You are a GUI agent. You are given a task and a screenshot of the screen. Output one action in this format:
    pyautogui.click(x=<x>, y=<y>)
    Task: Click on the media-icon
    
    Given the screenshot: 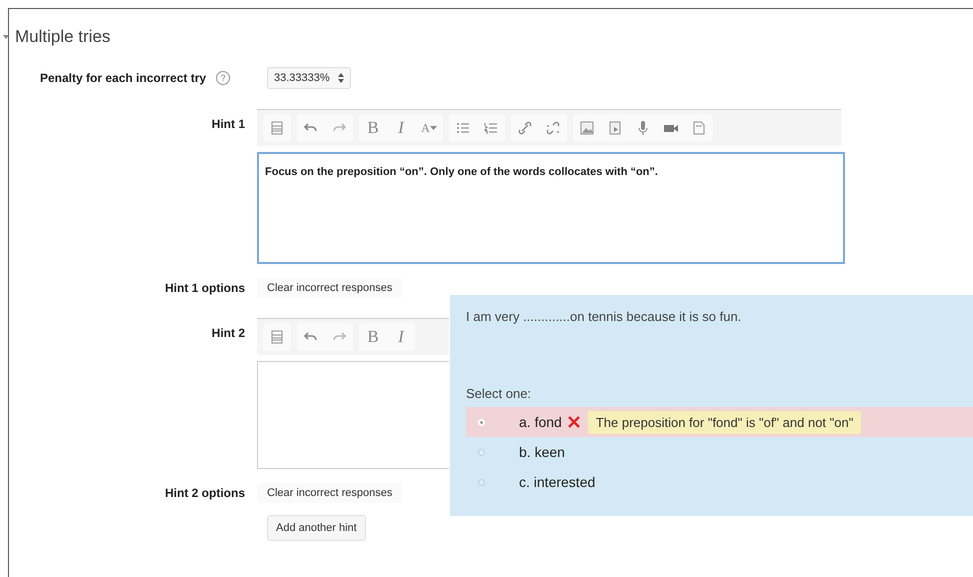 What is the action you would take?
    pyautogui.click(x=615, y=128)
    